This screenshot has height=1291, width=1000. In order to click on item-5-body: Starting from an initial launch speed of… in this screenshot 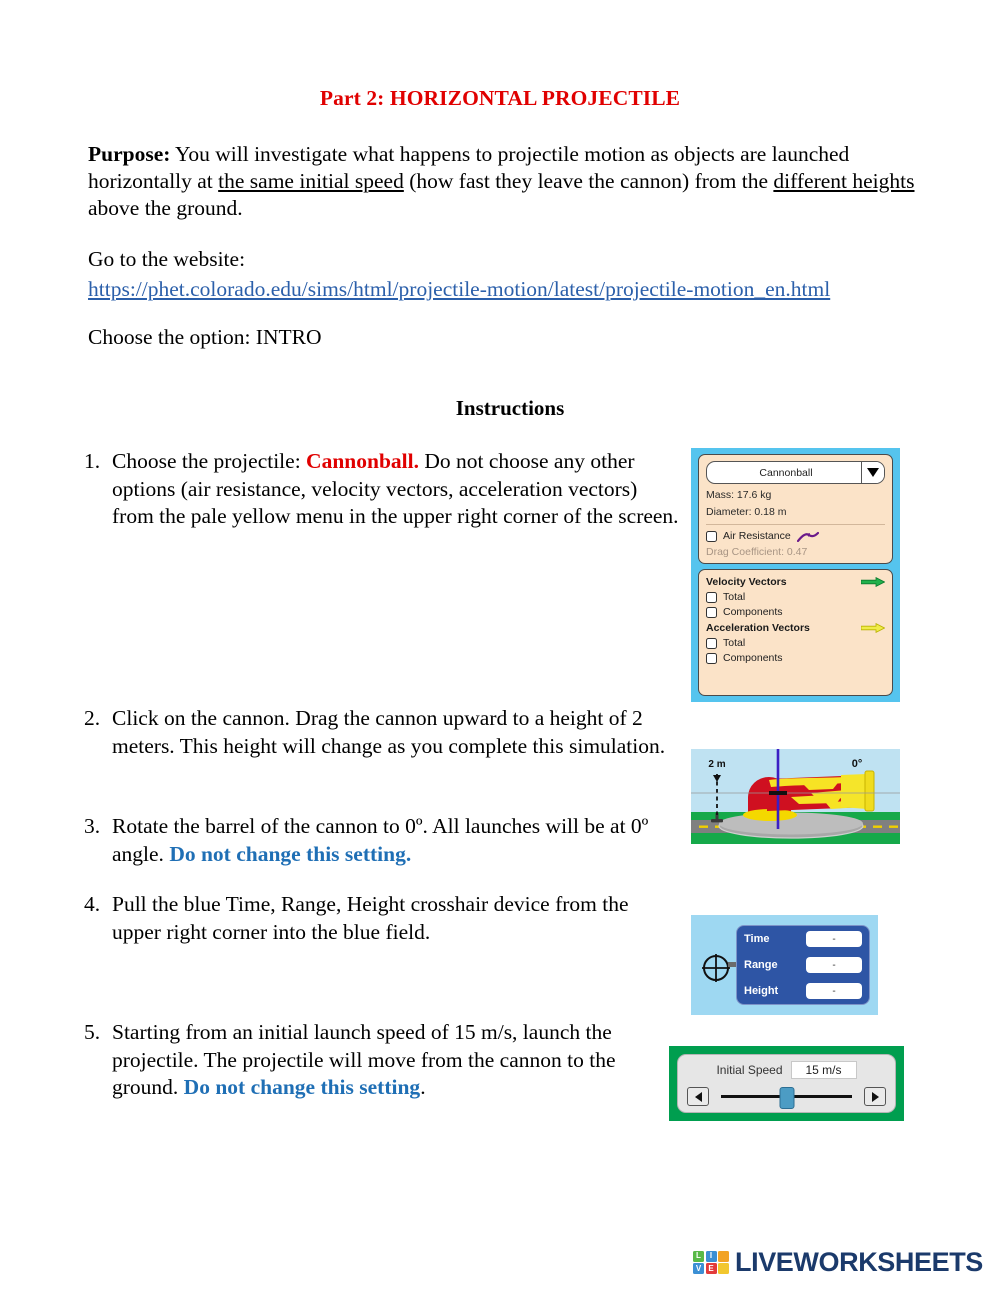, I will do `click(383, 1060)`.